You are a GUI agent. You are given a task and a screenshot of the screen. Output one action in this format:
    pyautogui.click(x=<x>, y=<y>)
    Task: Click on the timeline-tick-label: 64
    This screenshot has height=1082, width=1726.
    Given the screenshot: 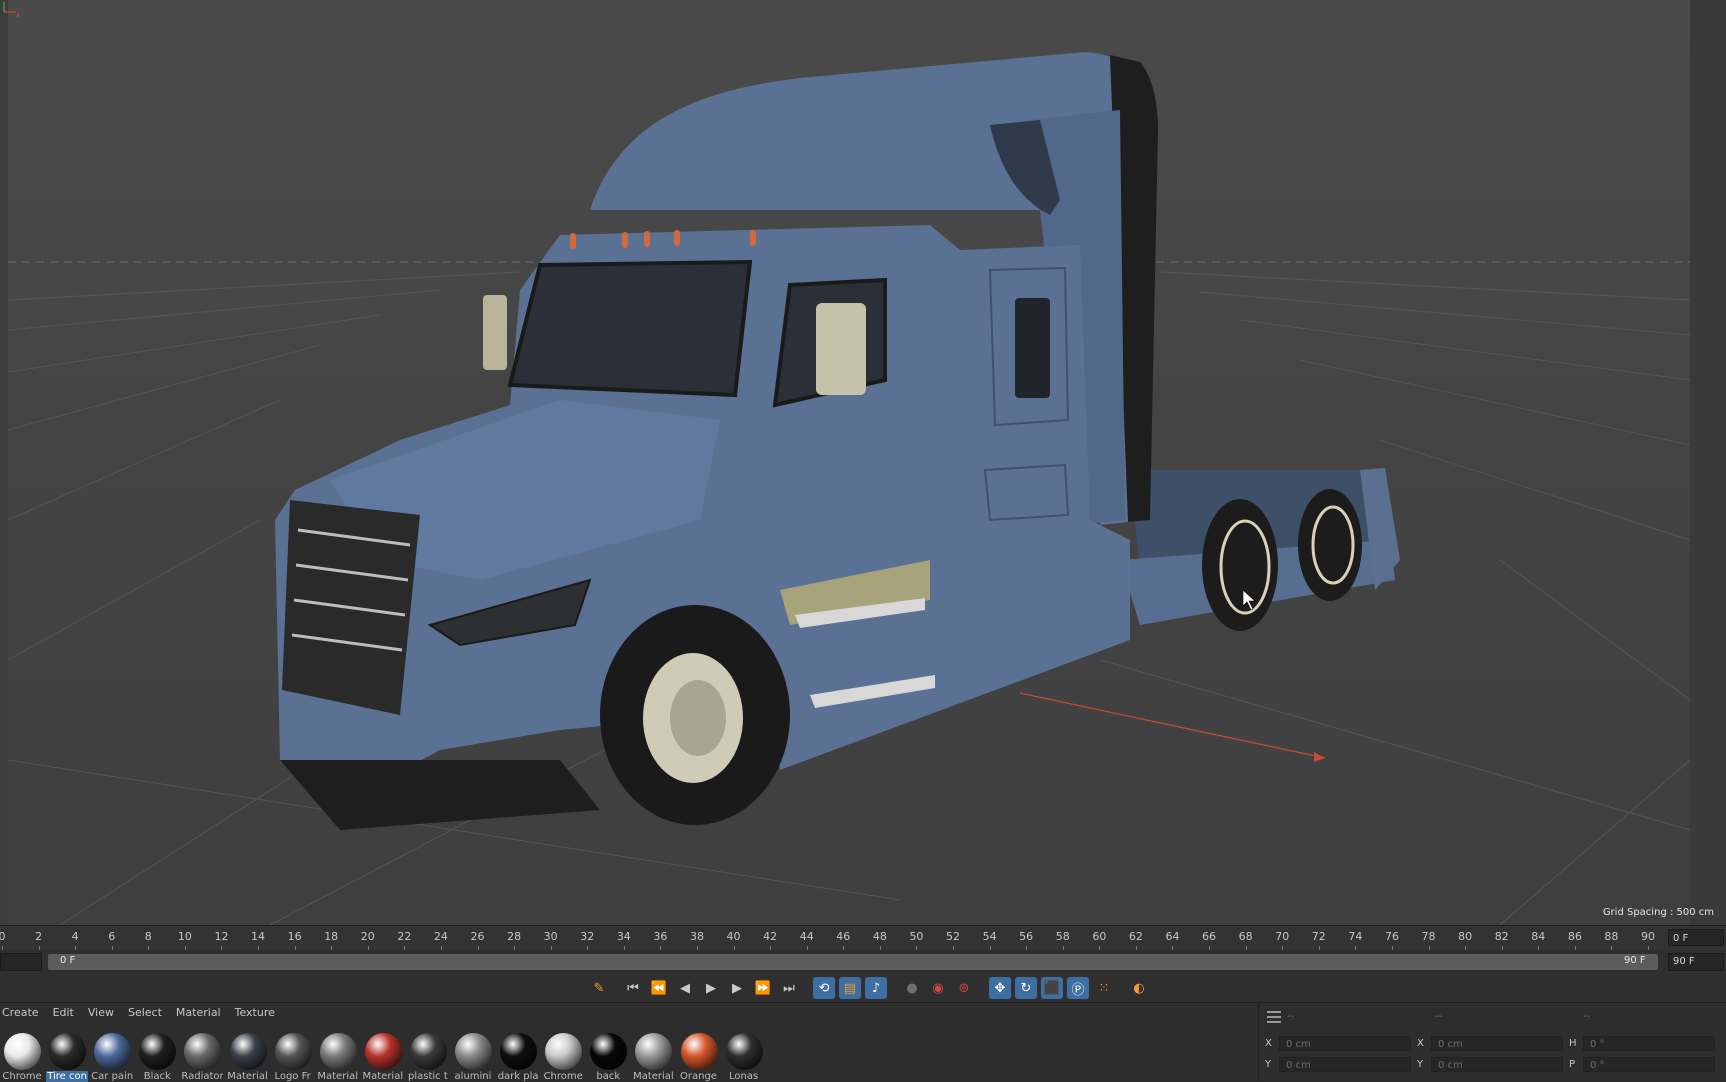 What is the action you would take?
    pyautogui.click(x=1172, y=936)
    